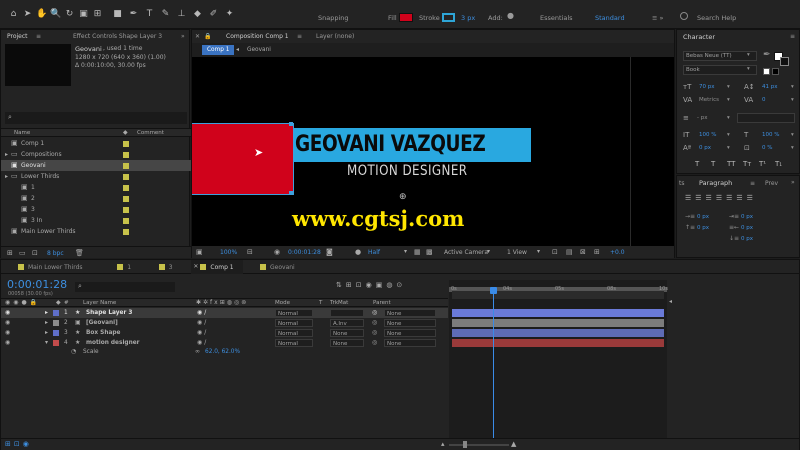 The width and height of the screenshot is (800, 450). I want to click on search-help: Search Help, so click(716, 18).